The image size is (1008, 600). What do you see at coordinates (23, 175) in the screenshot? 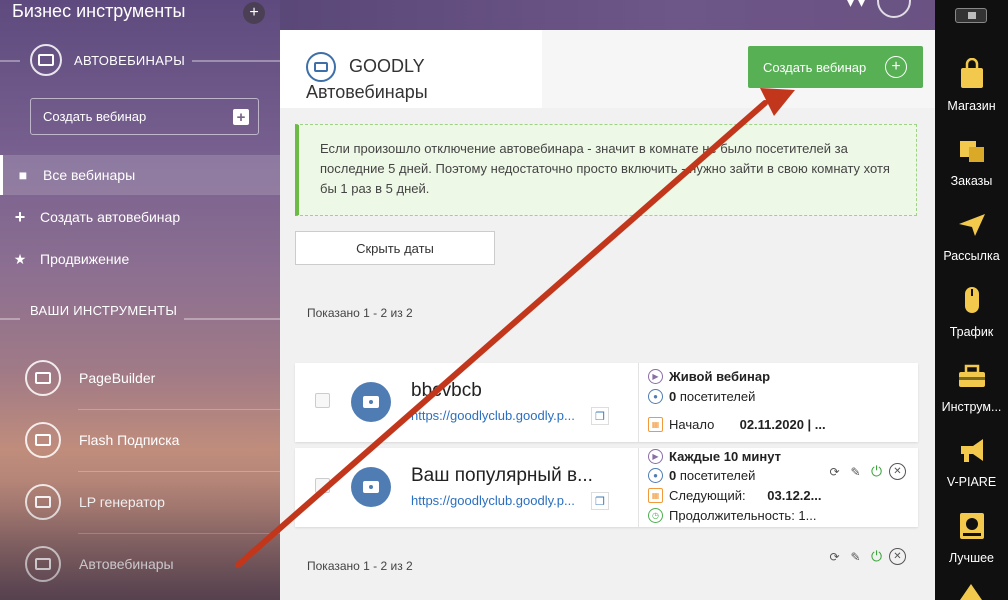
I see `video-camera-icon: ■` at bounding box center [23, 175].